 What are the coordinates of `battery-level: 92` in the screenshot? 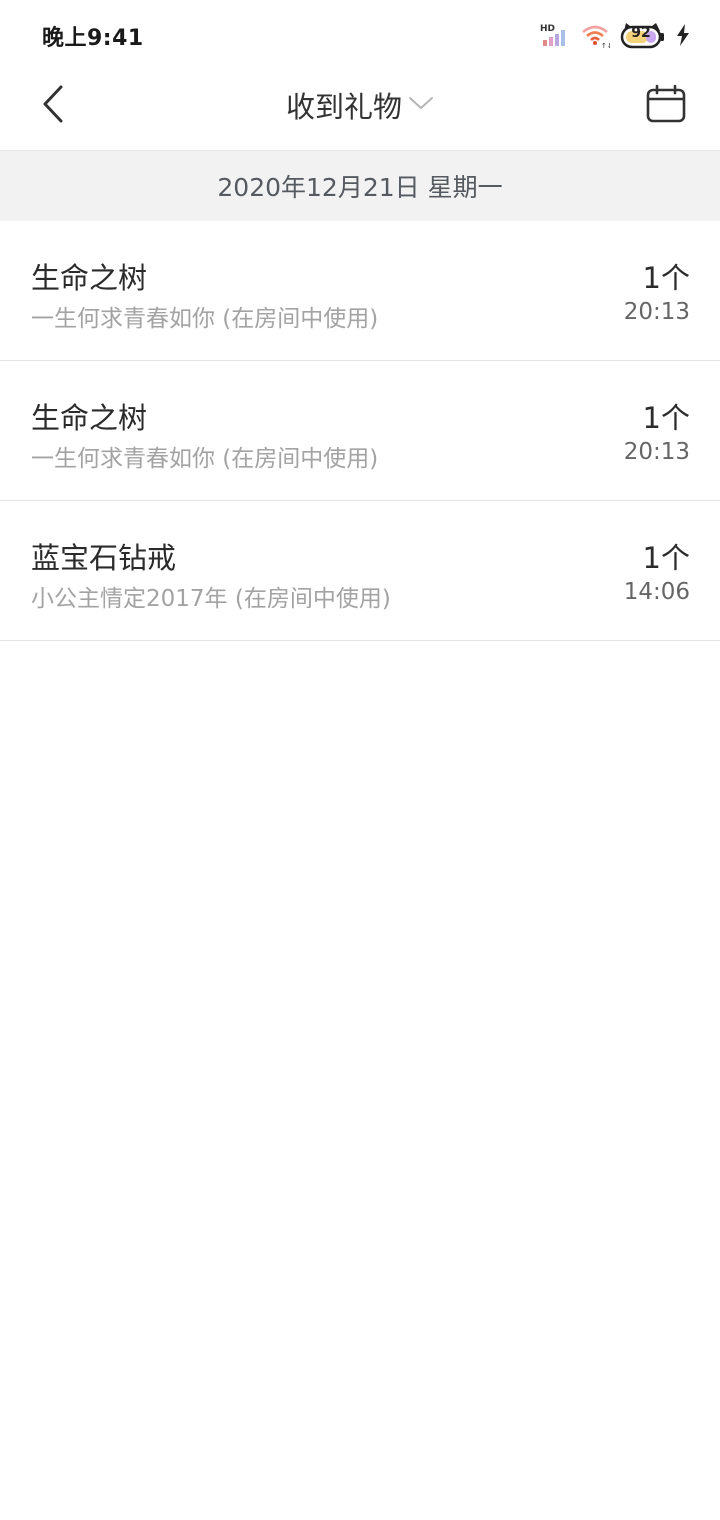 It's located at (641, 33).